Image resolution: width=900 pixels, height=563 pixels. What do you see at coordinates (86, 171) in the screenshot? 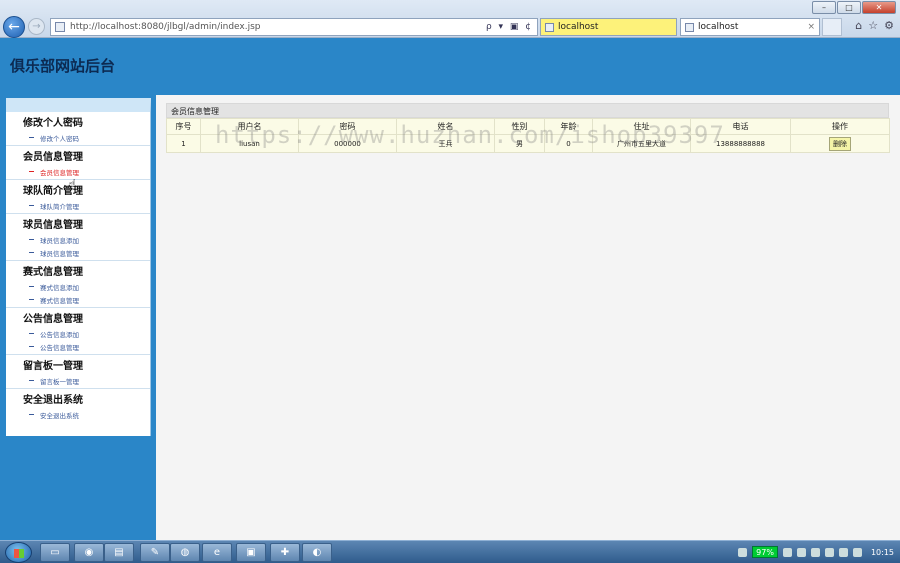
I see `menu-item-member-manage: 会员信息管理` at bounding box center [86, 171].